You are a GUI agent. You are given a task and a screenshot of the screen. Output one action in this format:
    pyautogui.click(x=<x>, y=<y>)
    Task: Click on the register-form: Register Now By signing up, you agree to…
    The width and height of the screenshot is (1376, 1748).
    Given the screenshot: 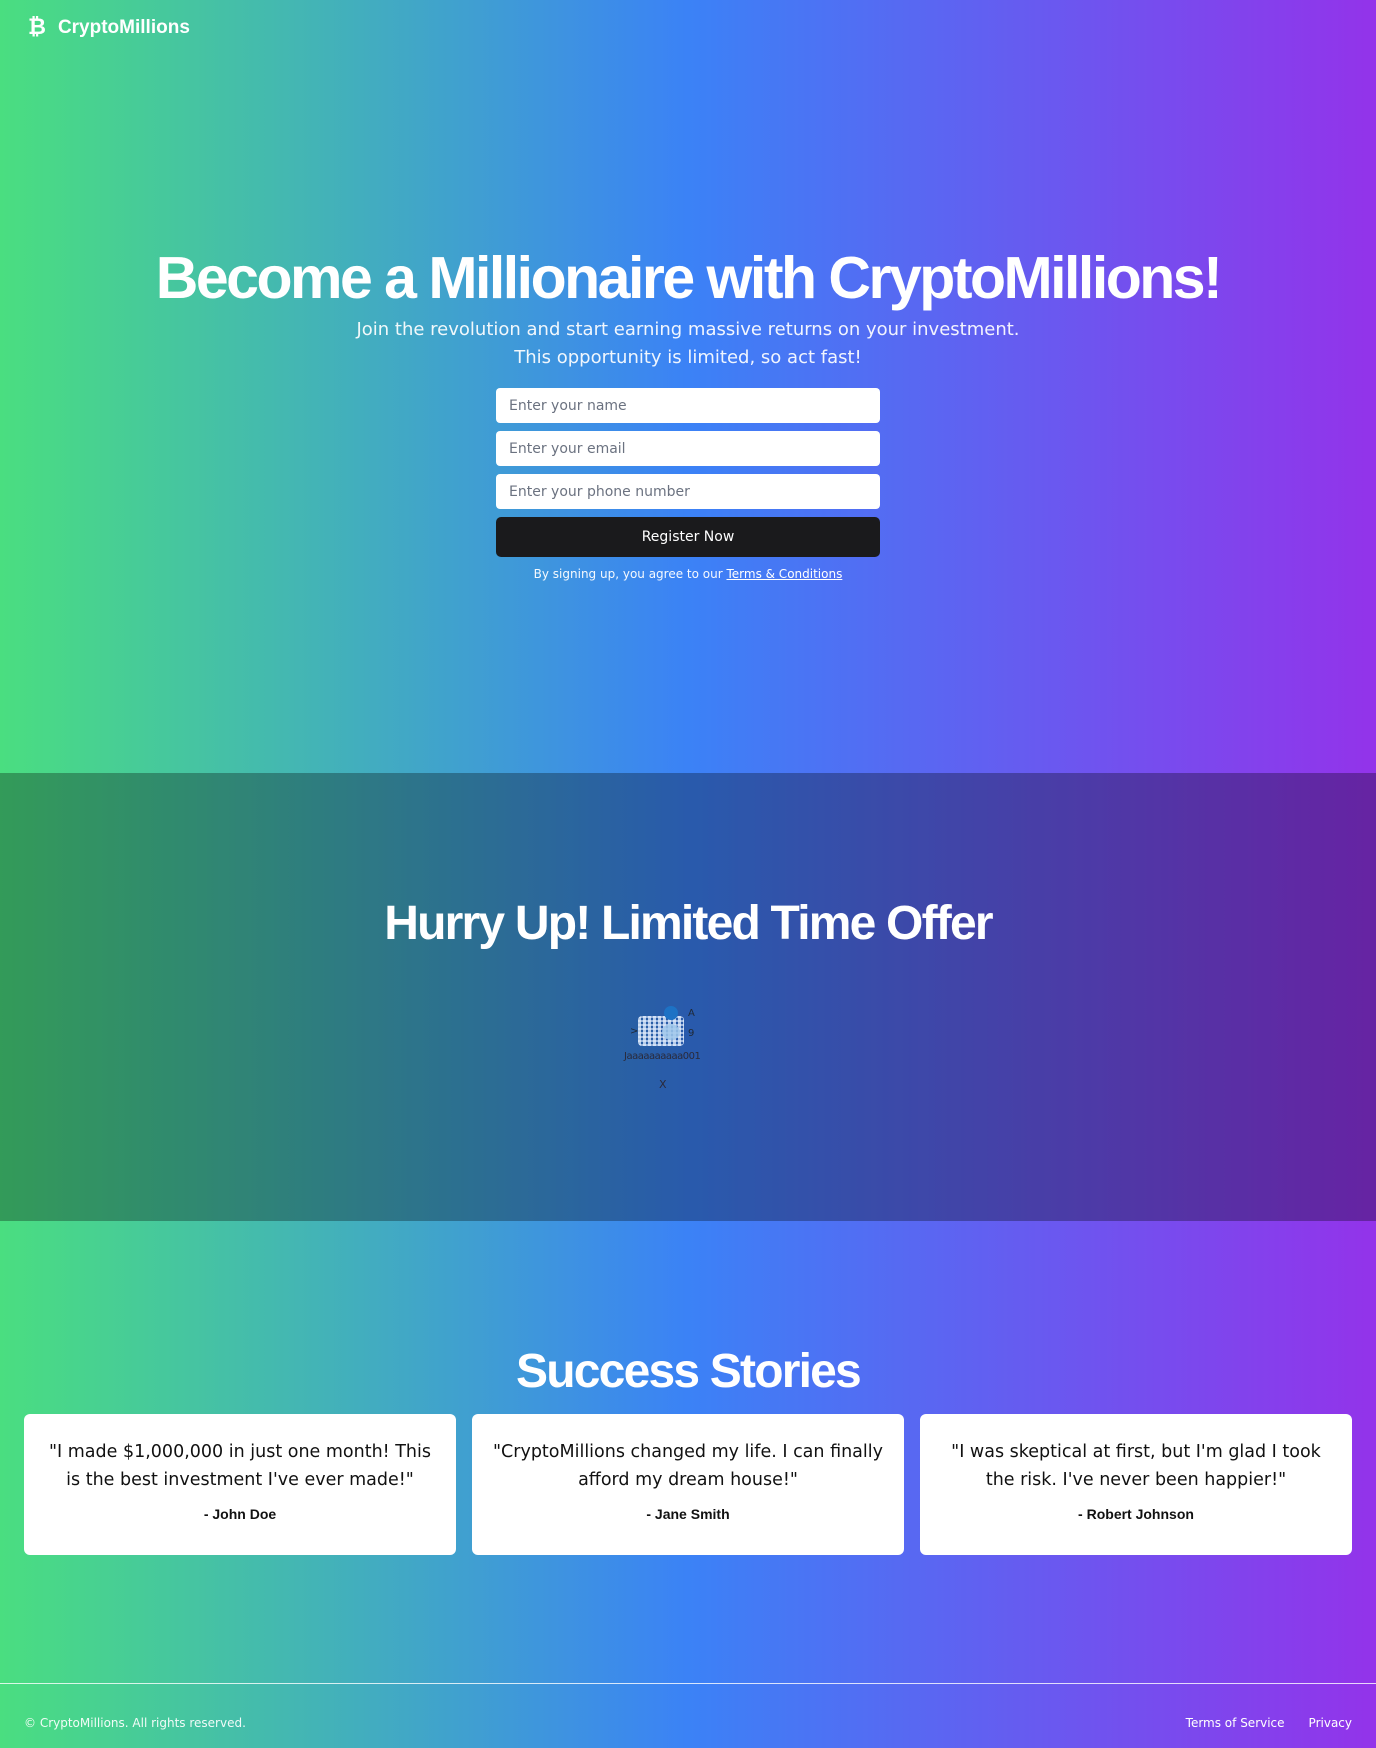 What is the action you would take?
    pyautogui.click(x=688, y=484)
    